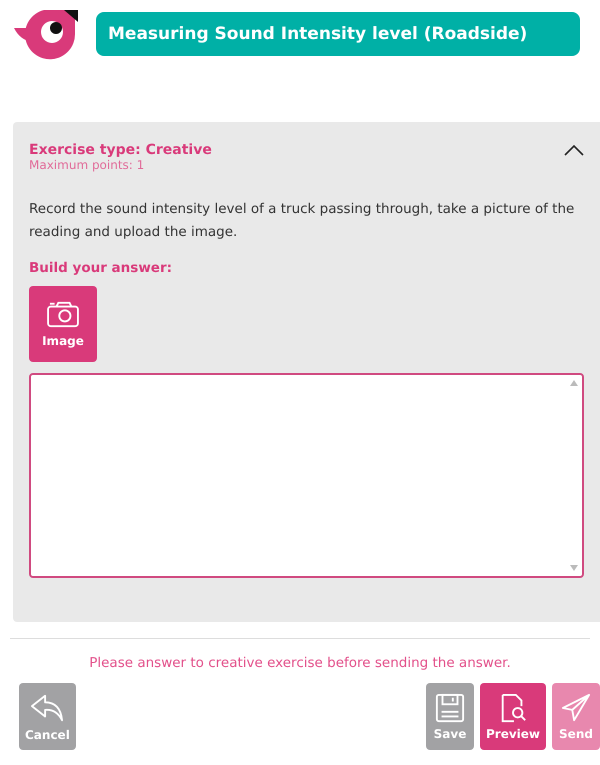 The image size is (600, 765). Describe the element at coordinates (63, 314) in the screenshot. I see `camera-icon` at that location.